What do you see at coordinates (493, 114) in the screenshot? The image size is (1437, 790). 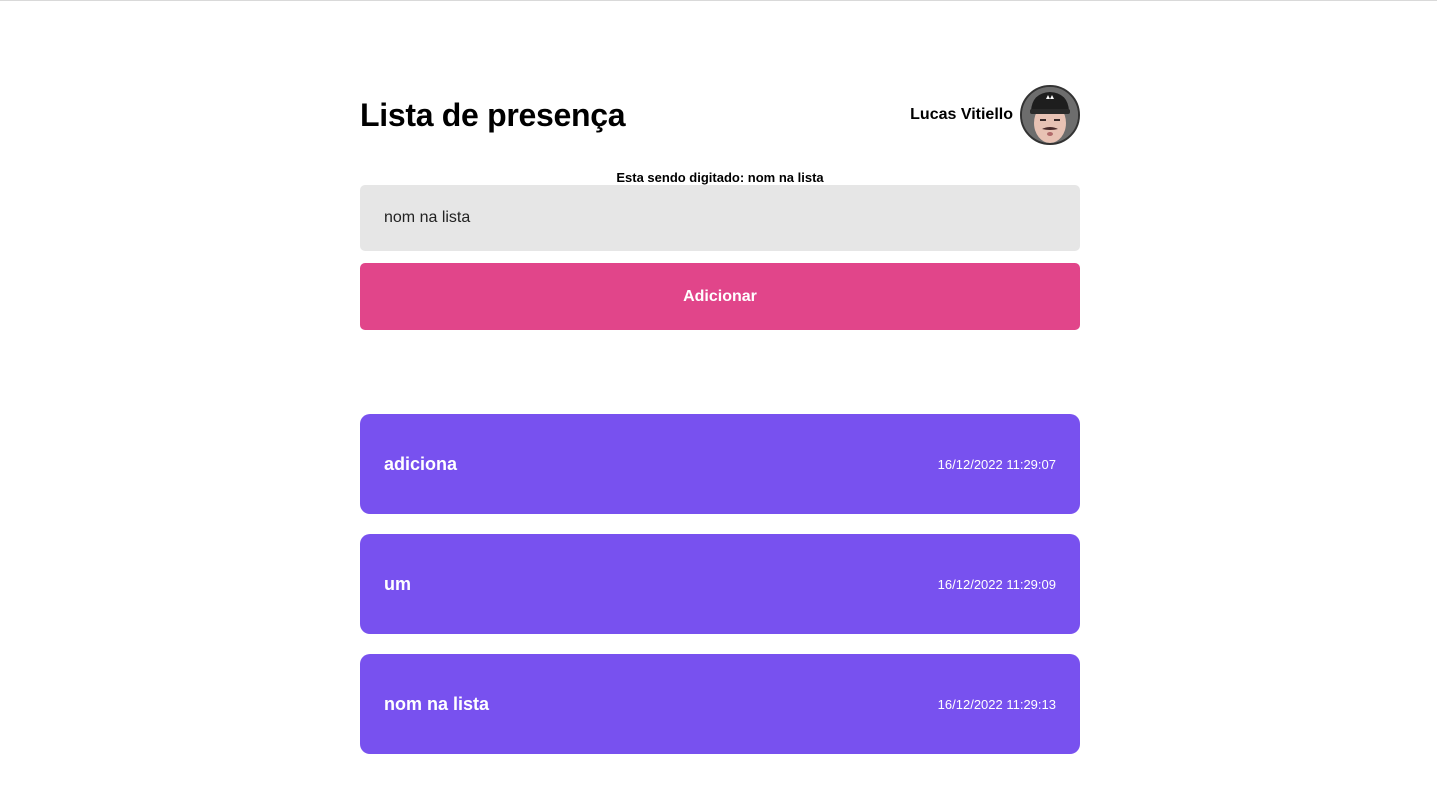 I see `page-title: Lista de presença` at bounding box center [493, 114].